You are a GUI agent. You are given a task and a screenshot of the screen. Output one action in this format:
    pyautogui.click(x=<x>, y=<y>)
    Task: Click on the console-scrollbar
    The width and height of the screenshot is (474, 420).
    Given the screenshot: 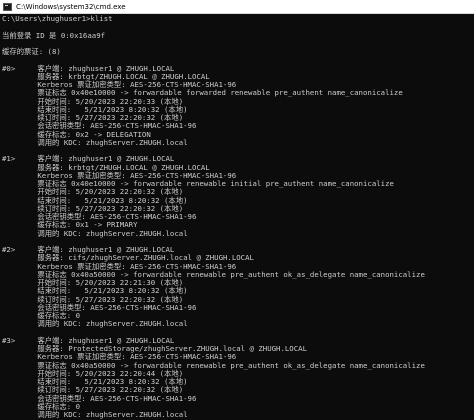 What is the action you would take?
    pyautogui.click(x=472, y=217)
    